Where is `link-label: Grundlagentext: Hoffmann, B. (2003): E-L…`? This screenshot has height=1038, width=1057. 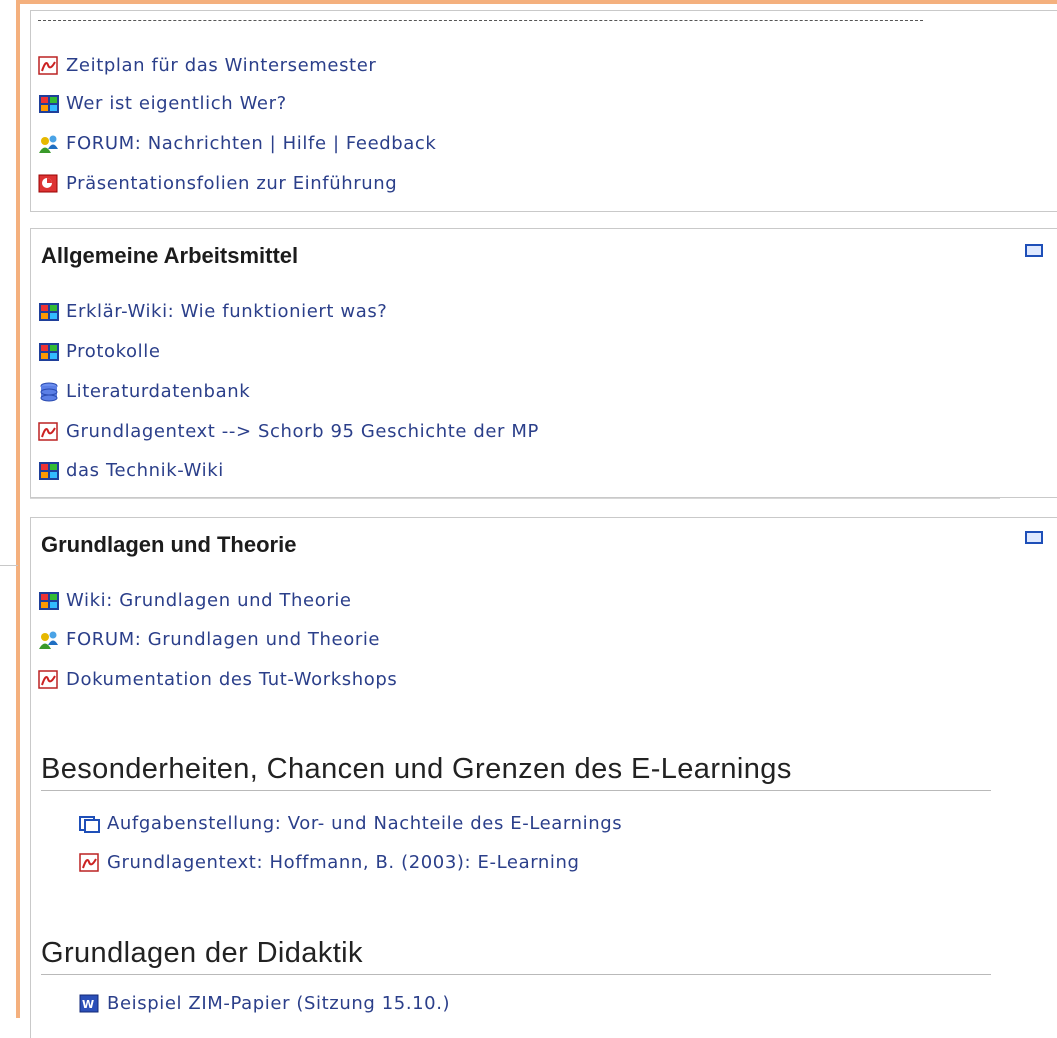
link-label: Grundlagentext: Hoffmann, B. (2003): E-L… is located at coordinates (343, 862).